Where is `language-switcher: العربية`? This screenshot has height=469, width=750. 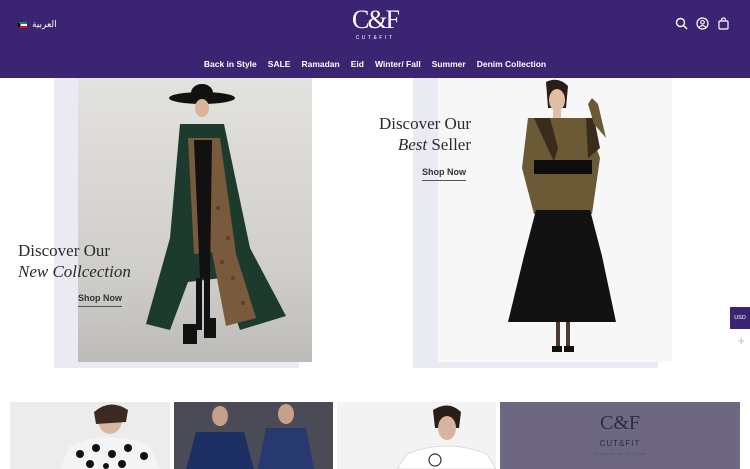 language-switcher: العربية is located at coordinates (37, 24).